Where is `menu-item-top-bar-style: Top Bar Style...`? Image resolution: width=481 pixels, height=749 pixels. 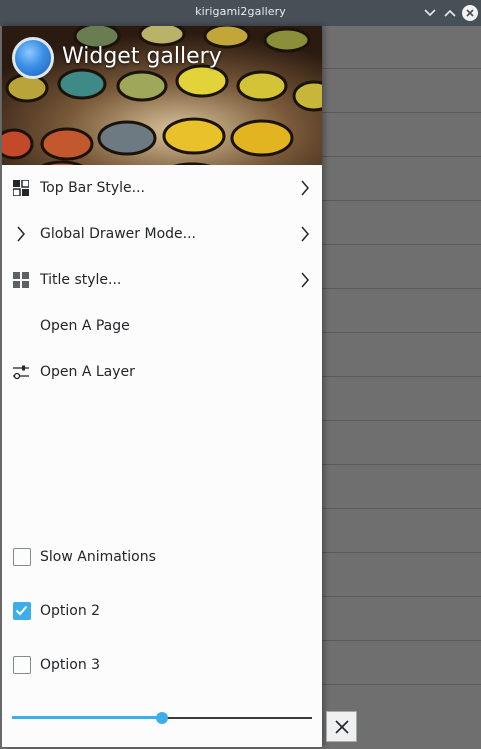
menu-item-top-bar-style: Top Bar Style... is located at coordinates (162, 188).